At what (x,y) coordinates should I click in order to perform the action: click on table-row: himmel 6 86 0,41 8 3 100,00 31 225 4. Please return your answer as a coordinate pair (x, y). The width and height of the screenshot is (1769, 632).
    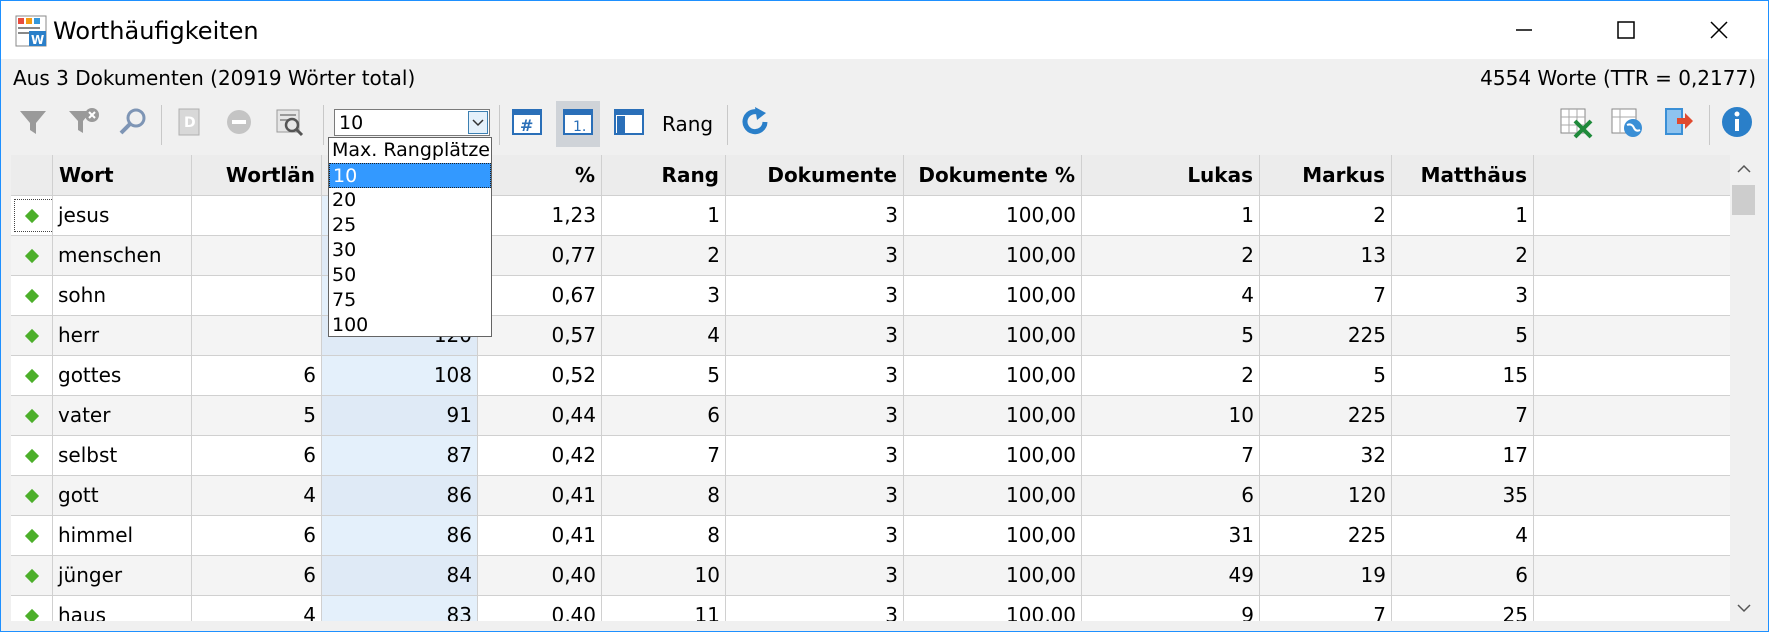
    Looking at the image, I should click on (870, 536).